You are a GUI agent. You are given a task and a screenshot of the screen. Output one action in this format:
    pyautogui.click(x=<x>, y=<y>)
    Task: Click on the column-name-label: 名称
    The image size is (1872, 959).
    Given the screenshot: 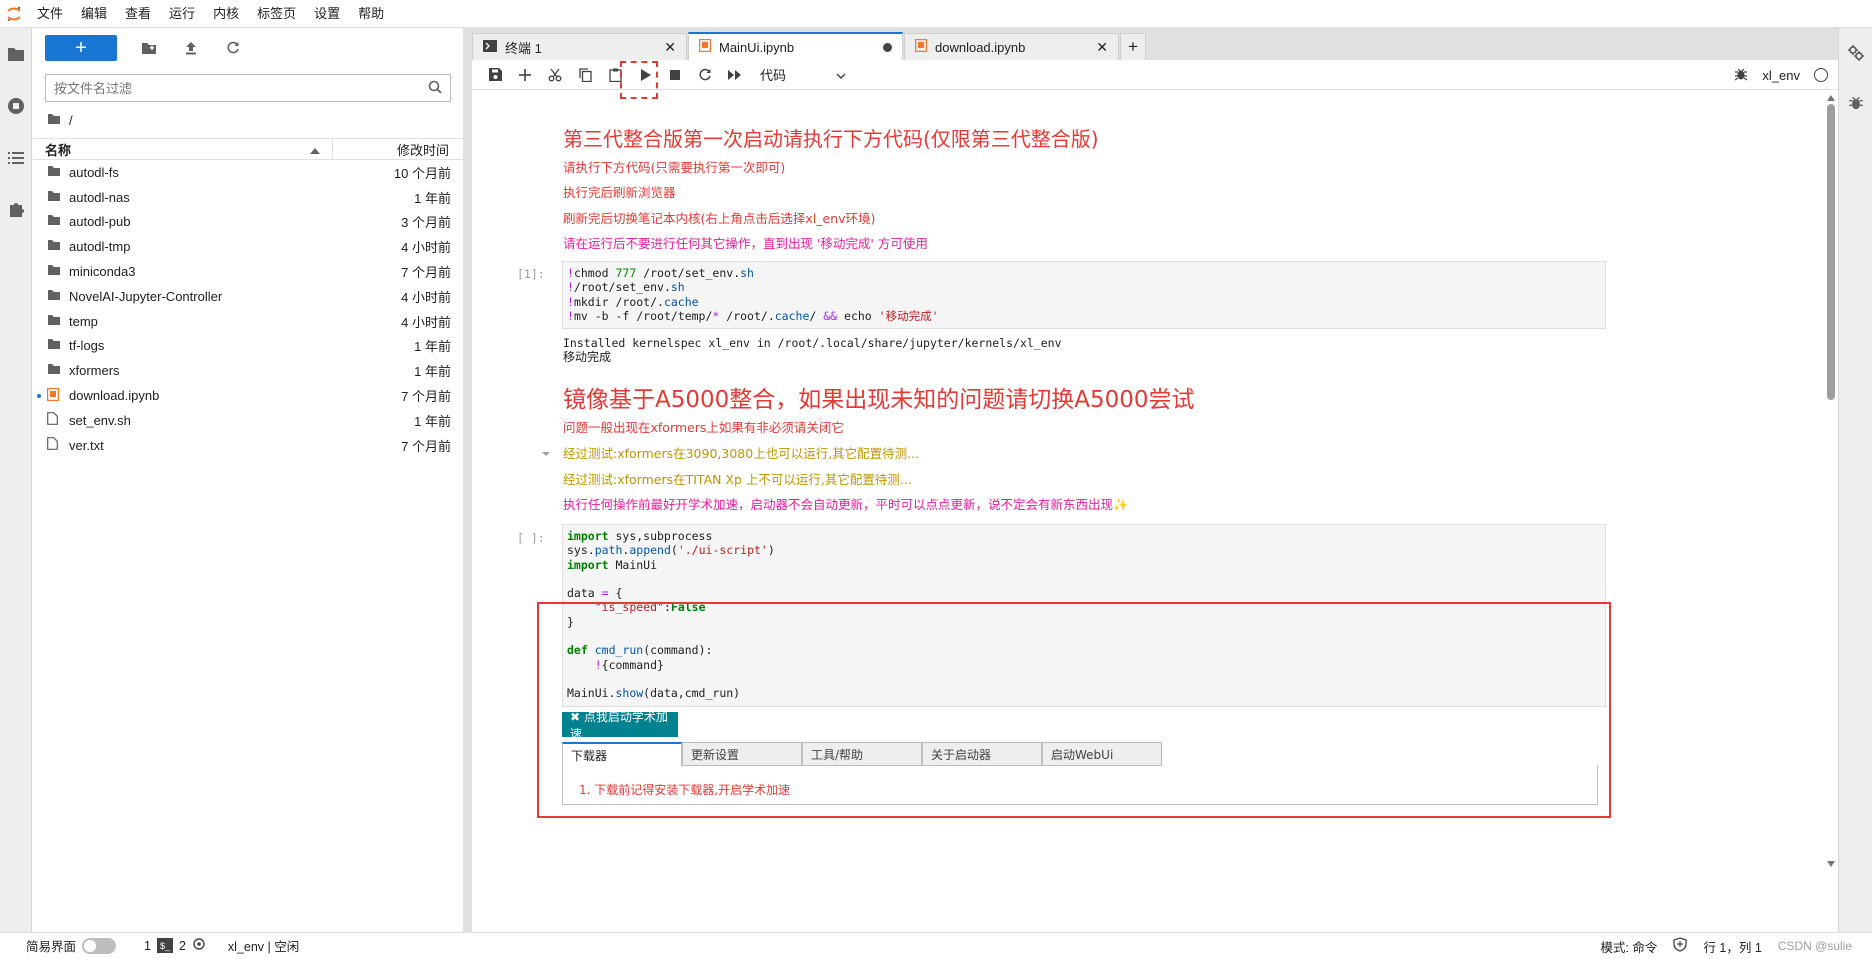 What is the action you would take?
    pyautogui.click(x=58, y=150)
    